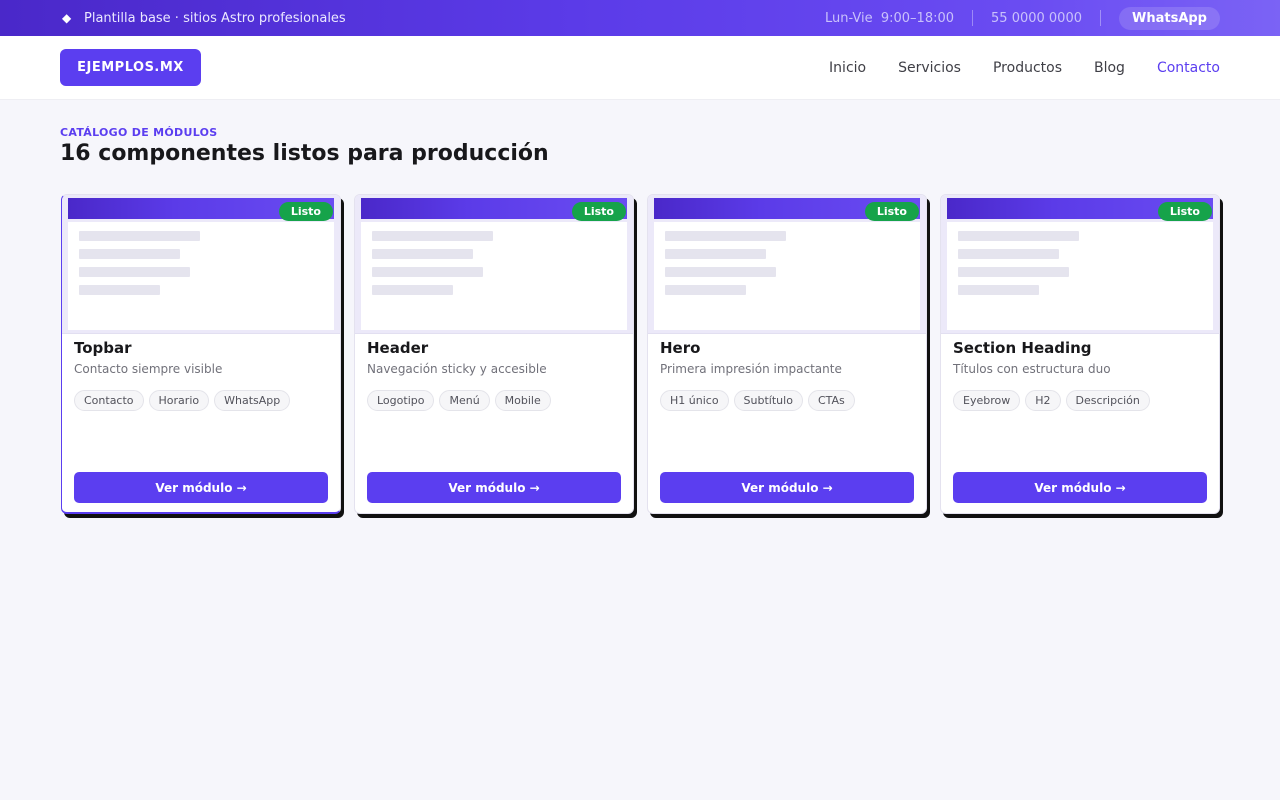 Image resolution: width=1280 pixels, height=800 pixels. What do you see at coordinates (252, 400) in the screenshot?
I see `tag: WhatsApp` at bounding box center [252, 400].